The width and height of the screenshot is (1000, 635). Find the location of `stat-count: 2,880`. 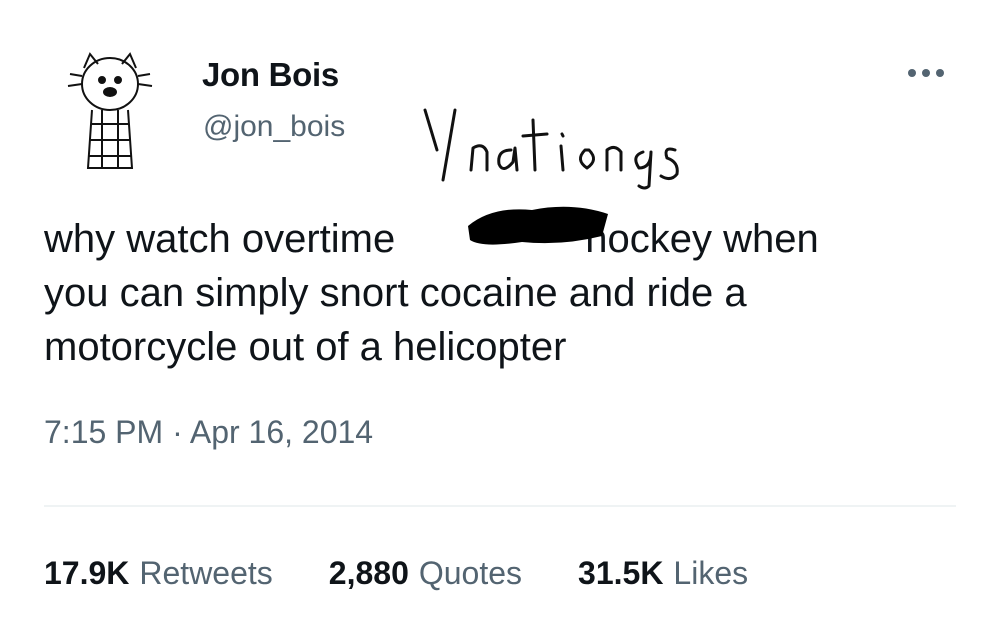

stat-count: 2,880 is located at coordinates (368, 573).